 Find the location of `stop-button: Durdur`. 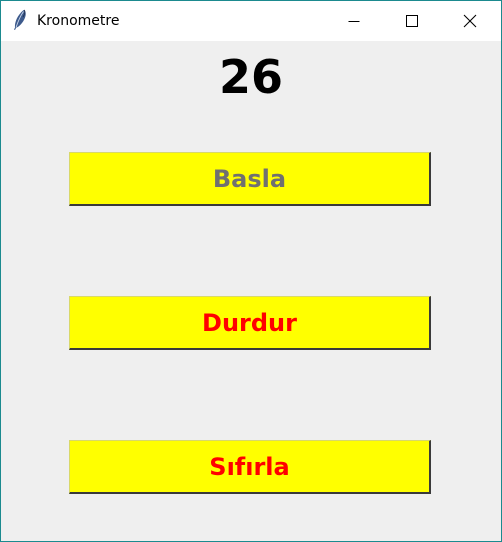

stop-button: Durdur is located at coordinates (250, 323).